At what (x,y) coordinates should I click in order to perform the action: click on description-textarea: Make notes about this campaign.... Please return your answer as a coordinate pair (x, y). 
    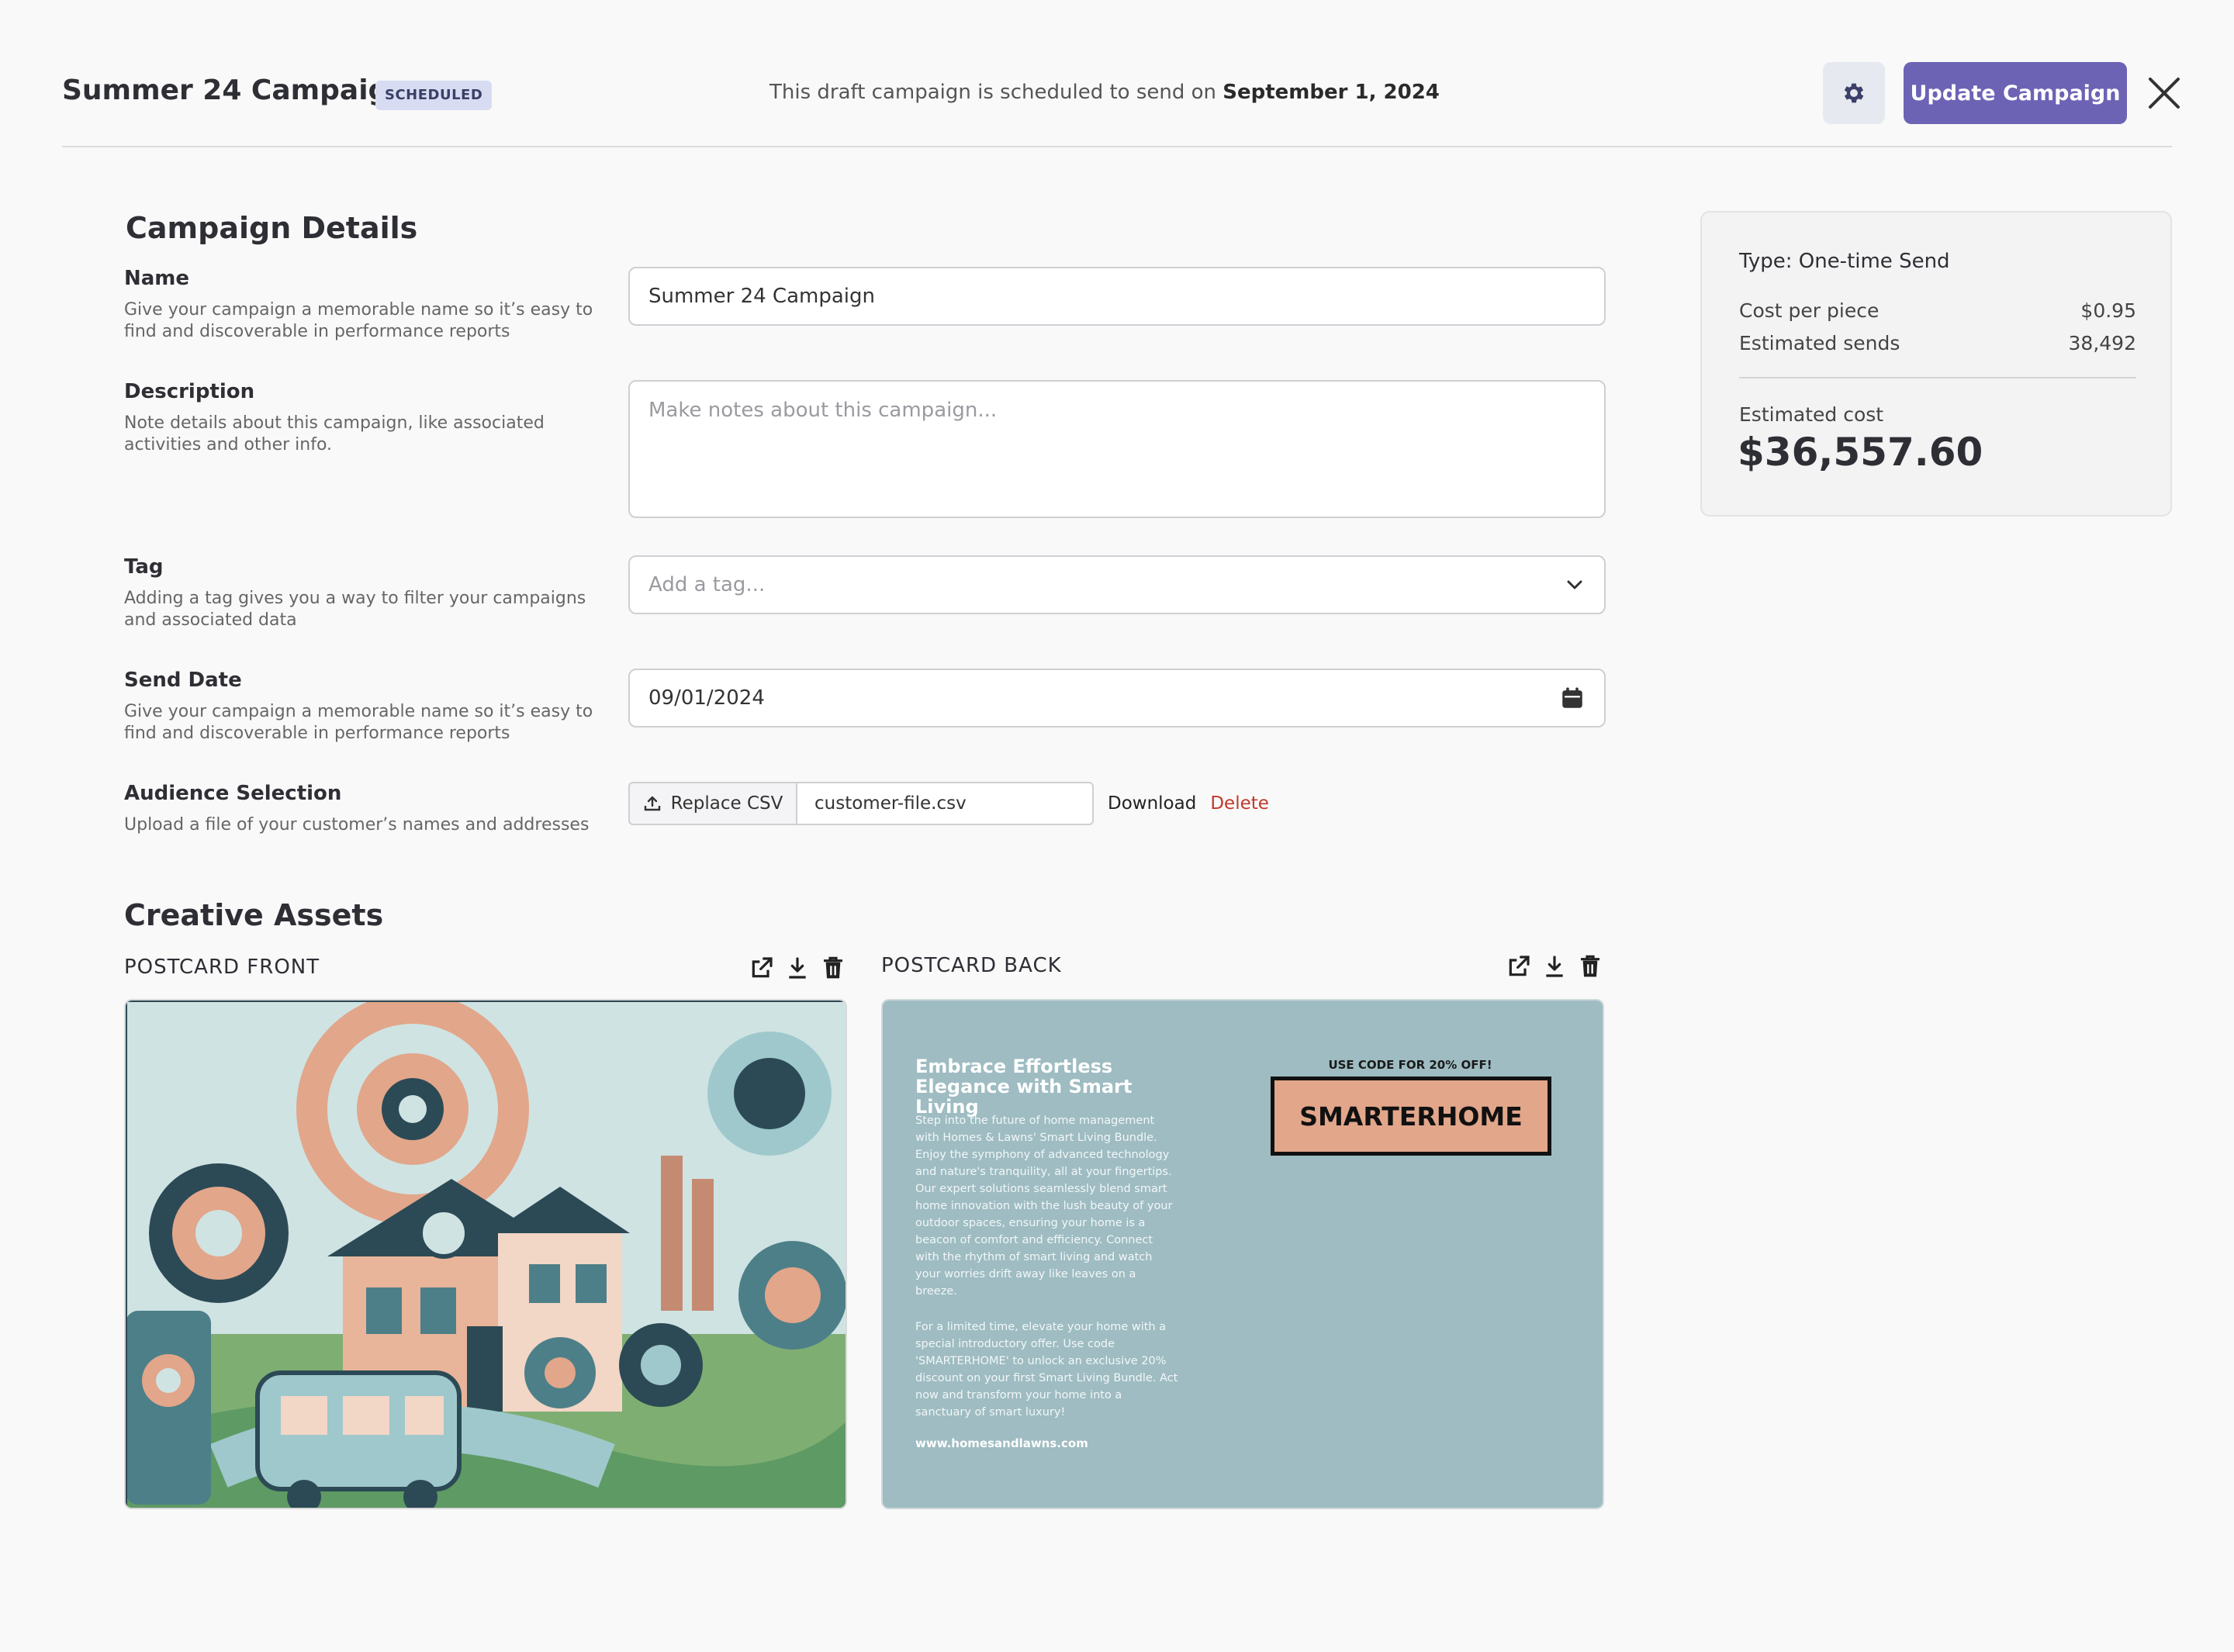
    Looking at the image, I should click on (1117, 449).